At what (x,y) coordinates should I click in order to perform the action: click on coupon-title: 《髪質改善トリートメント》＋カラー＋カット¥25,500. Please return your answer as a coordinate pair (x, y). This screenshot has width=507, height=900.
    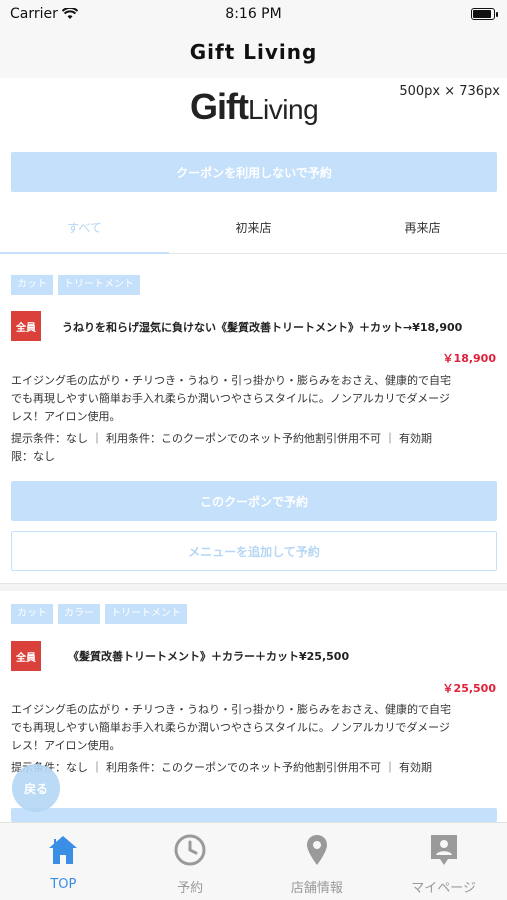
    Looking at the image, I should click on (209, 656).